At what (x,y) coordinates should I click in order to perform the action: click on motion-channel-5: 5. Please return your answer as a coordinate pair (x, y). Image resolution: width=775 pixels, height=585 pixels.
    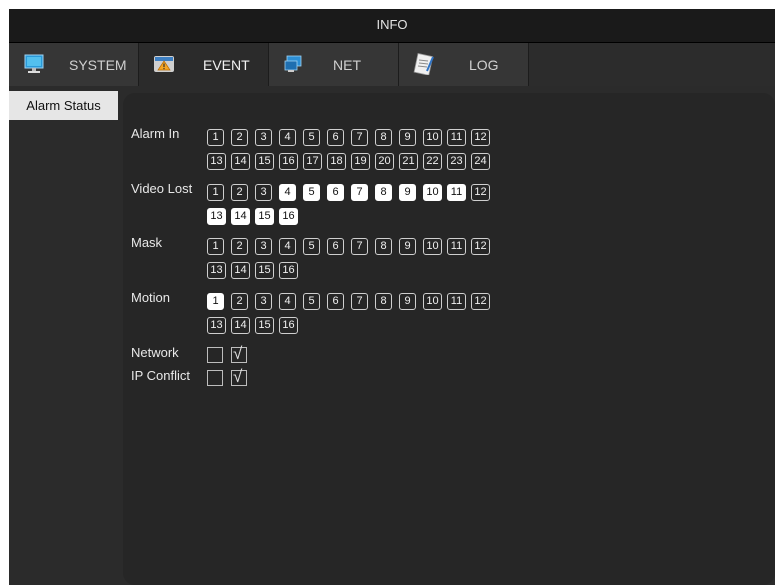
    Looking at the image, I should click on (311, 301).